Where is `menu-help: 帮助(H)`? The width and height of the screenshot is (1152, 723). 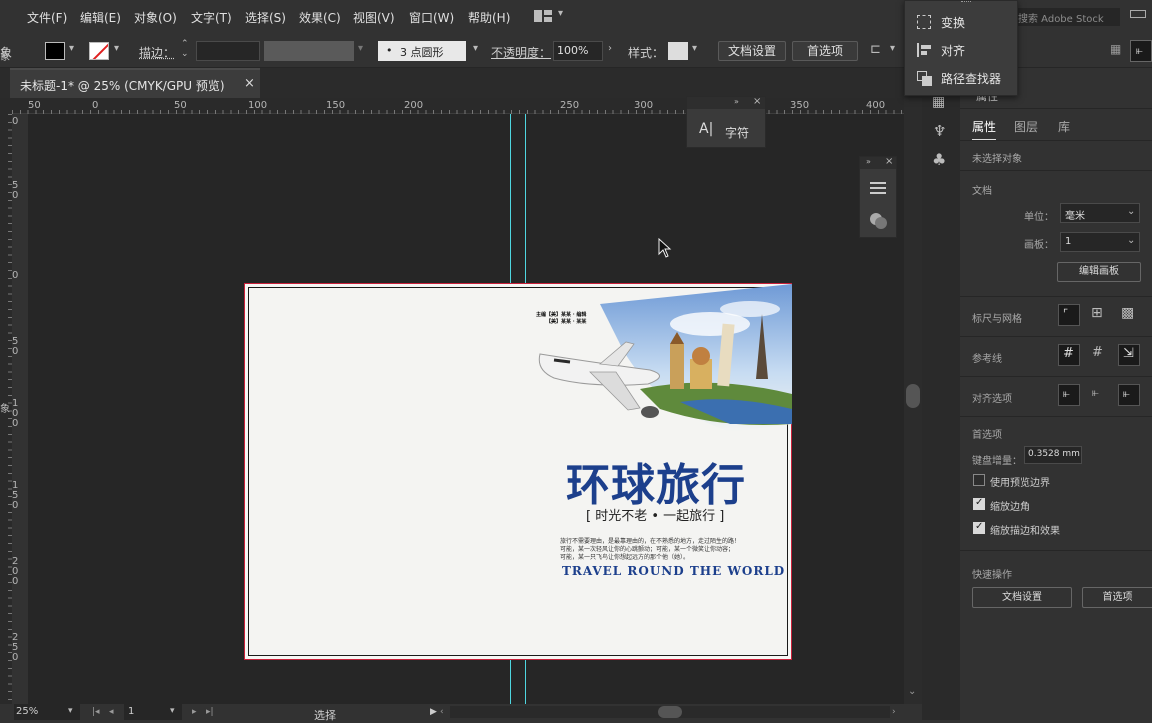
menu-help: 帮助(H) is located at coordinates (489, 17).